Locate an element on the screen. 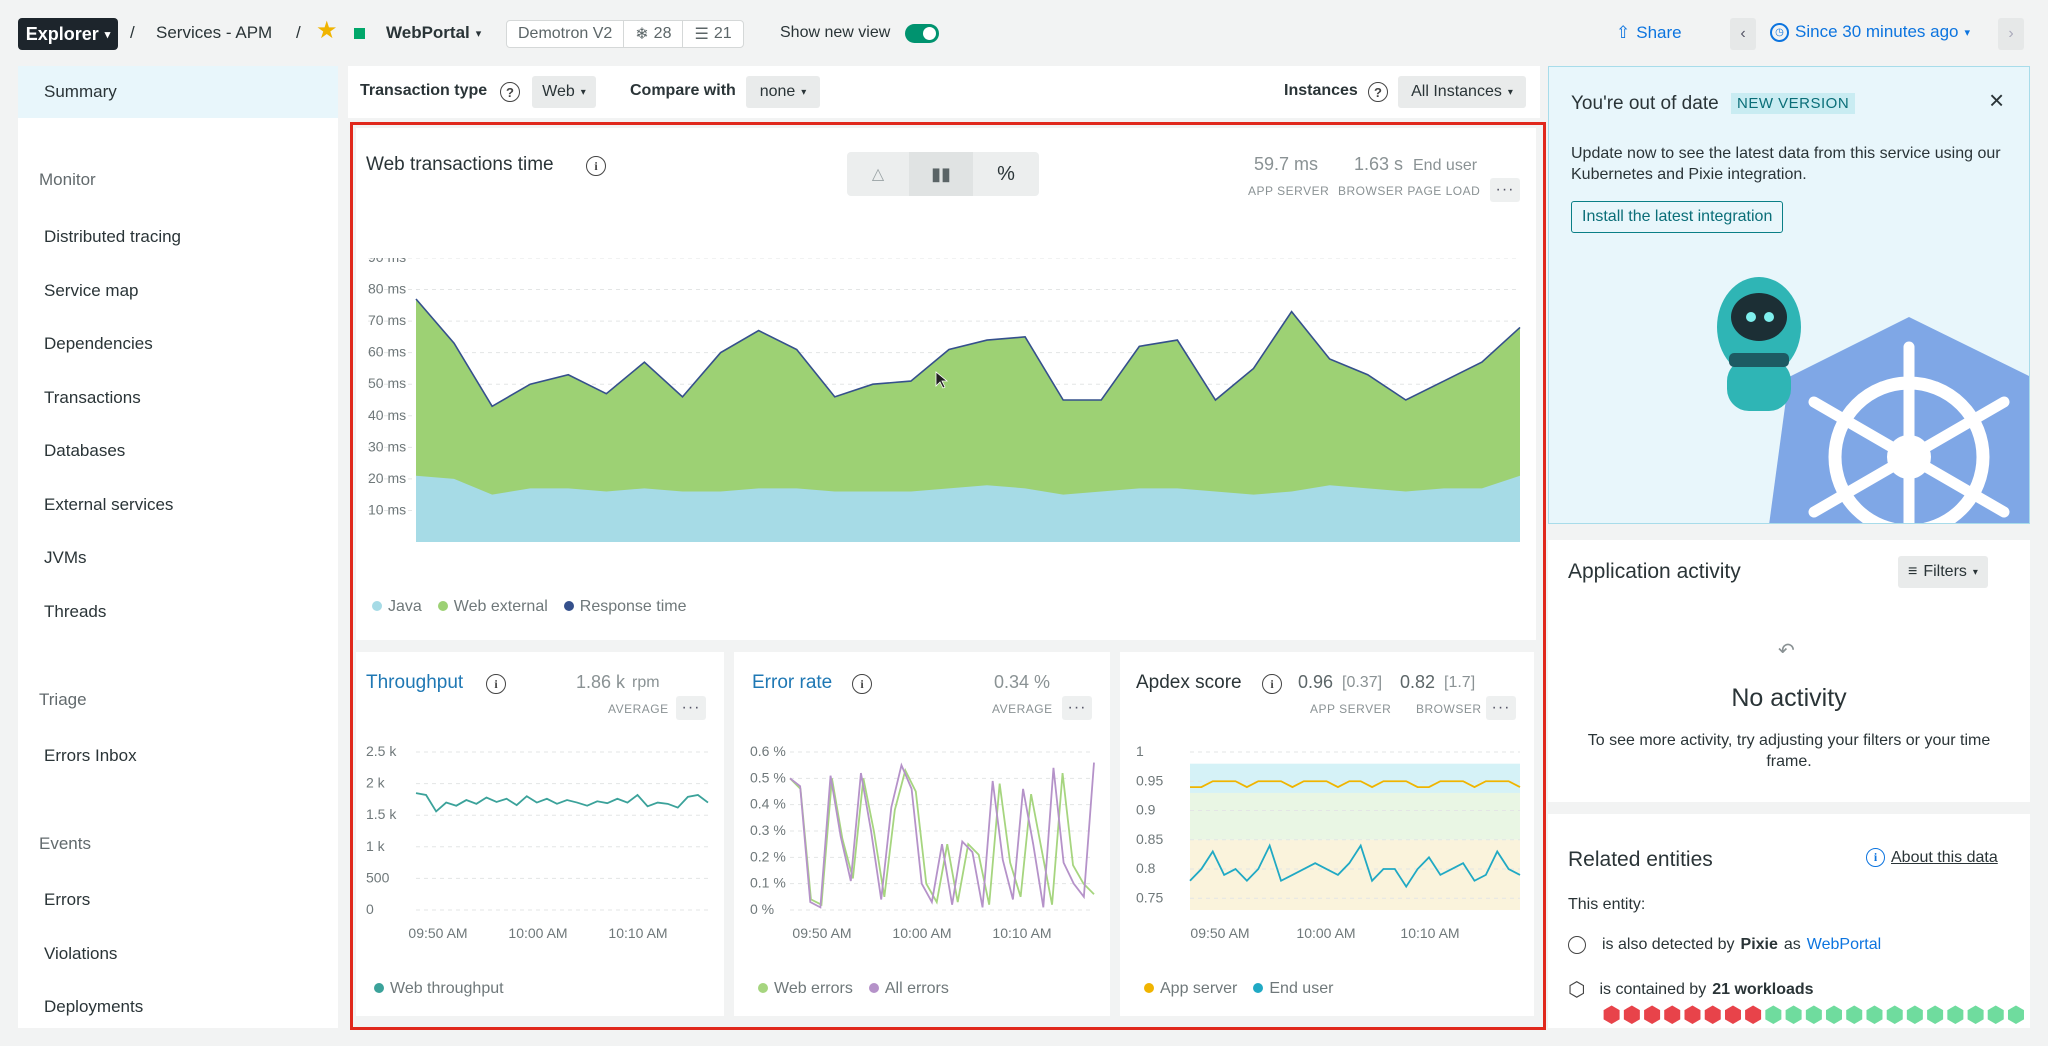 Image resolution: width=2048 pixels, height=1046 pixels. show-new-view-label: Show new view is located at coordinates (835, 32).